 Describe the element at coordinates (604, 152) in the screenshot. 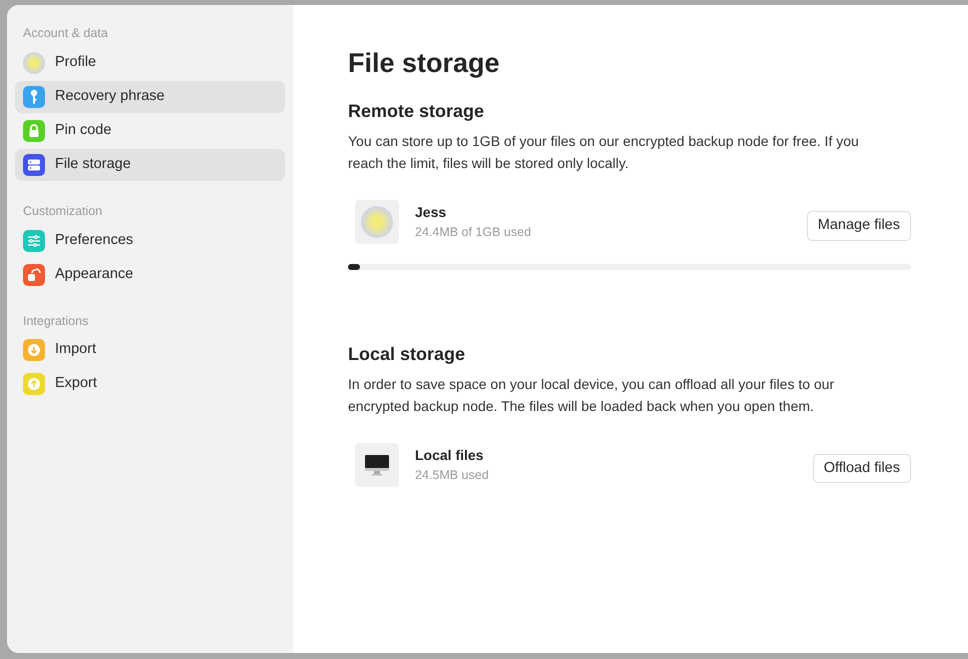

I see `section-description: You can store up to 1GB of your files on our encrypted backup node for free. If you reach the limit, files will be stored only locally.` at that location.